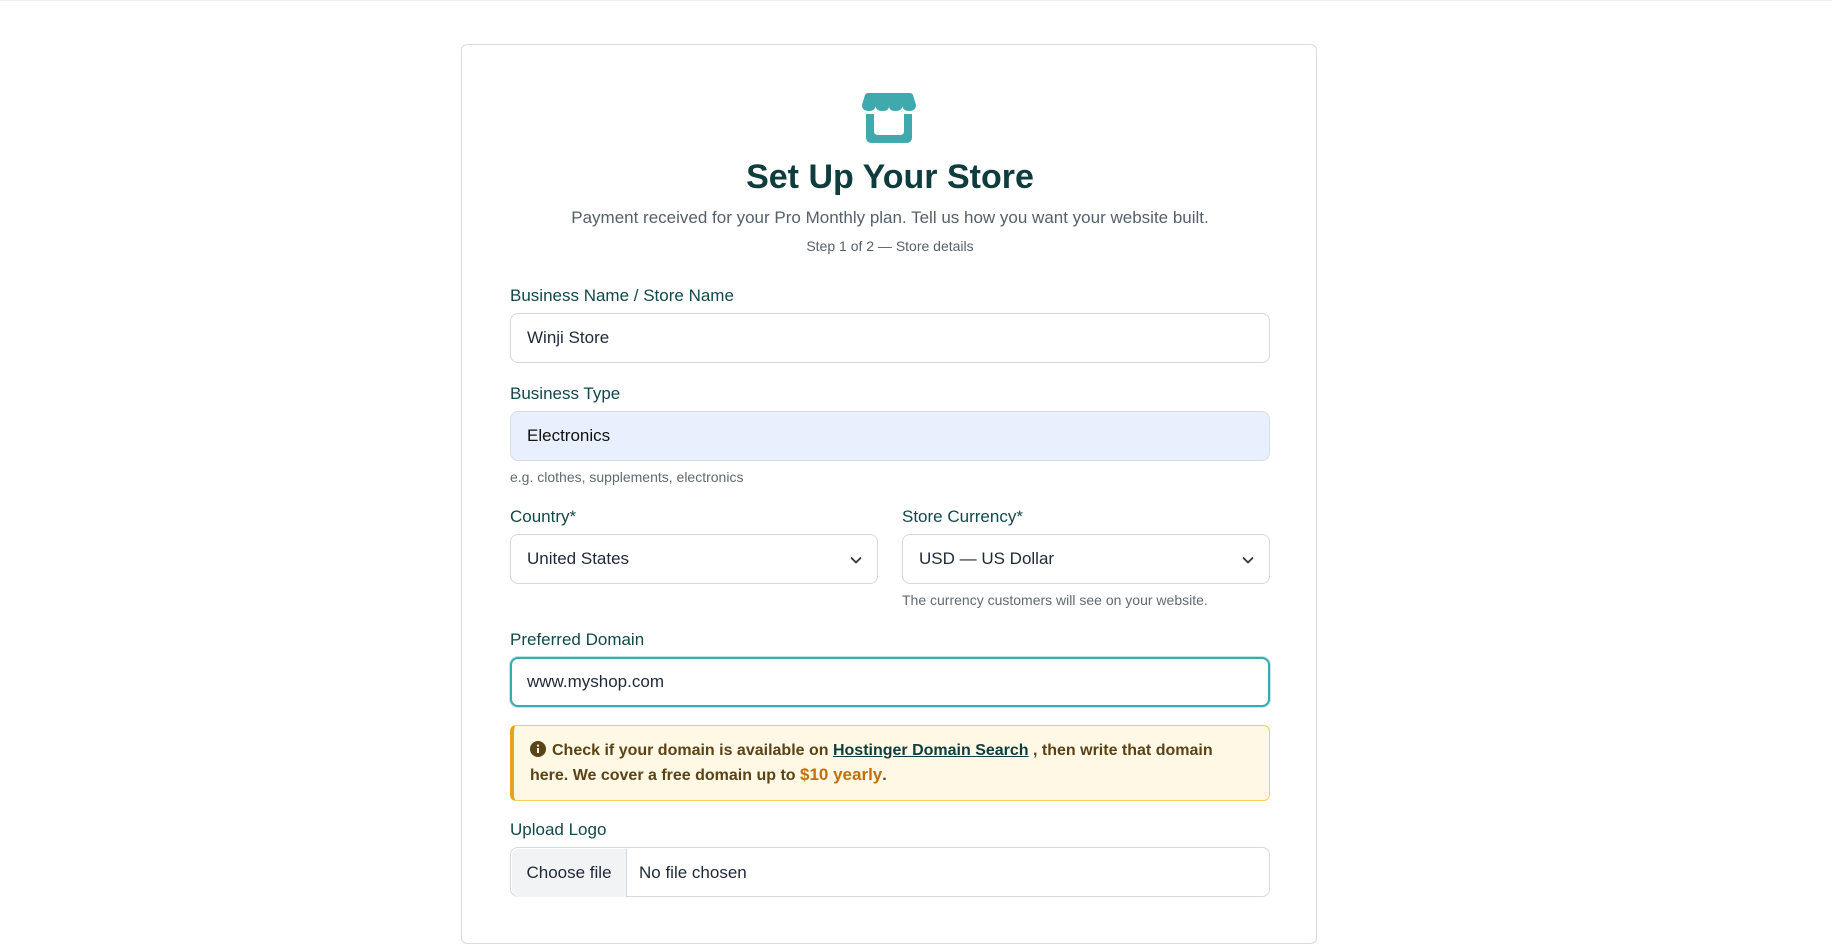 The height and width of the screenshot is (944, 1832). Describe the element at coordinates (694, 559) in the screenshot. I see `country-select: United States` at that location.